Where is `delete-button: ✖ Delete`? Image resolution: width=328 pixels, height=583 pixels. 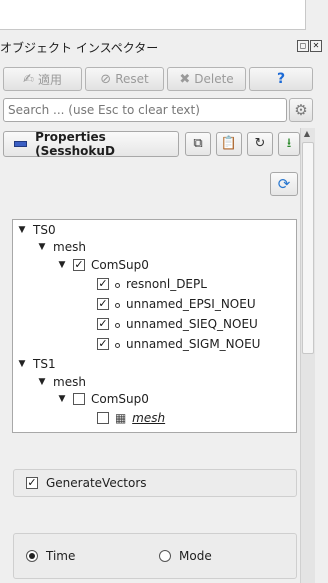
delete-button: ✖ Delete is located at coordinates (206, 79).